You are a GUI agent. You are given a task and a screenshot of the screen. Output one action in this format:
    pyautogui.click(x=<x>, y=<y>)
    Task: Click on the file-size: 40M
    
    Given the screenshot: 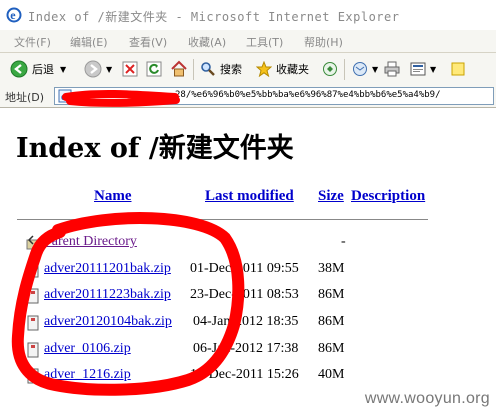 What is the action you would take?
    pyautogui.click(x=331, y=374)
    